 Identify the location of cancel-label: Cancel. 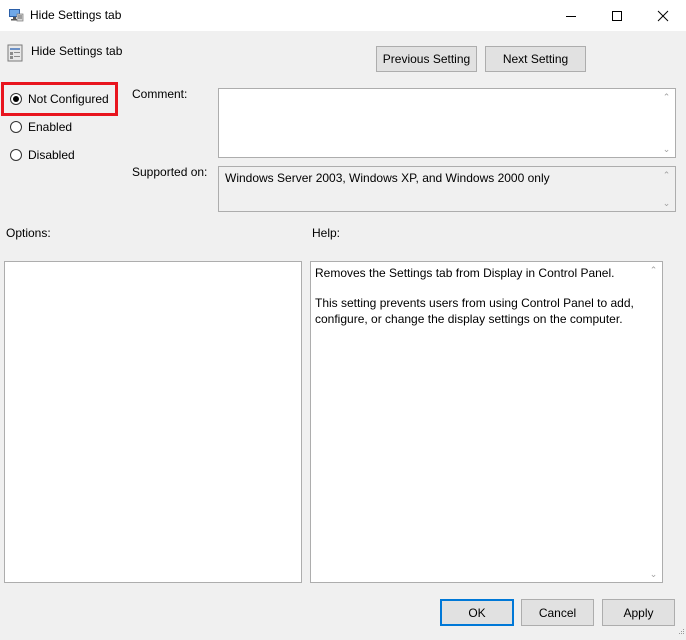
(557, 612).